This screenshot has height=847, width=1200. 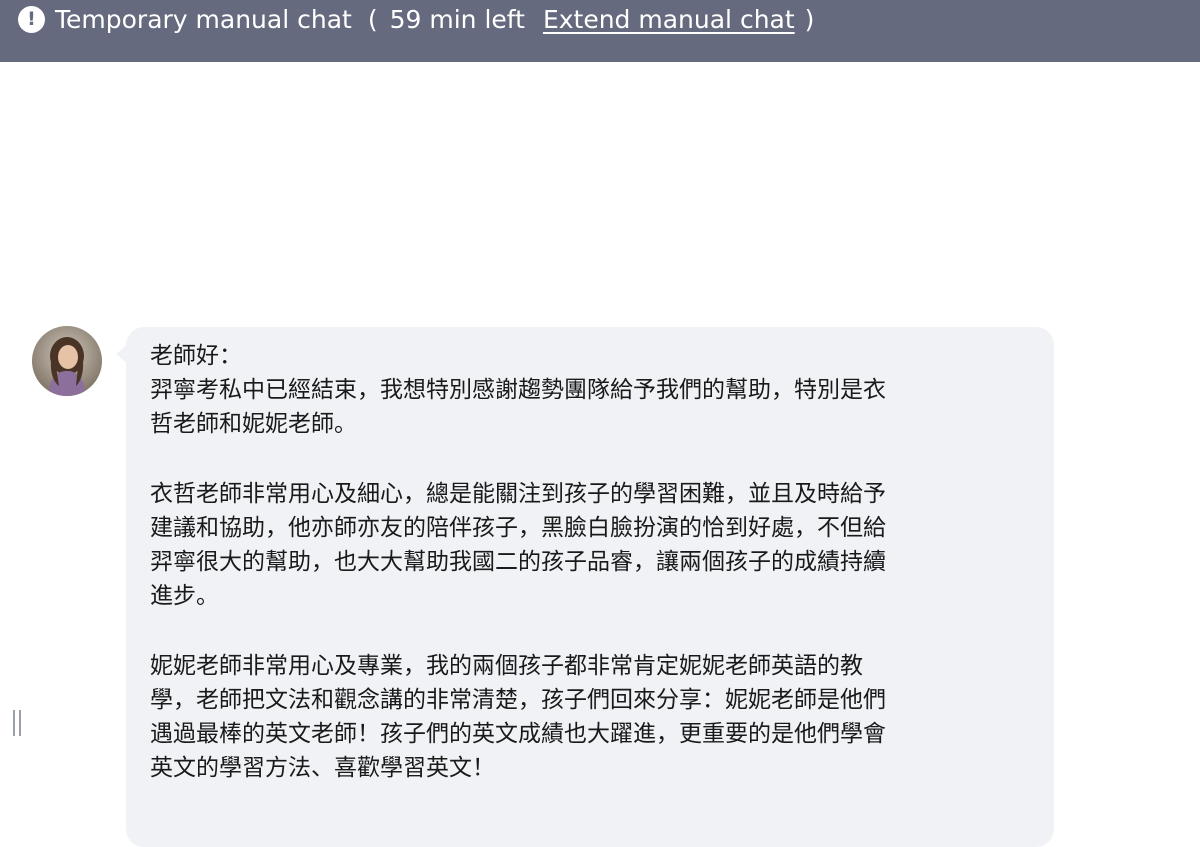 What do you see at coordinates (322, 768) in the screenshot?
I see `message-line: 英文的學習方法、喜歡學習英文！` at bounding box center [322, 768].